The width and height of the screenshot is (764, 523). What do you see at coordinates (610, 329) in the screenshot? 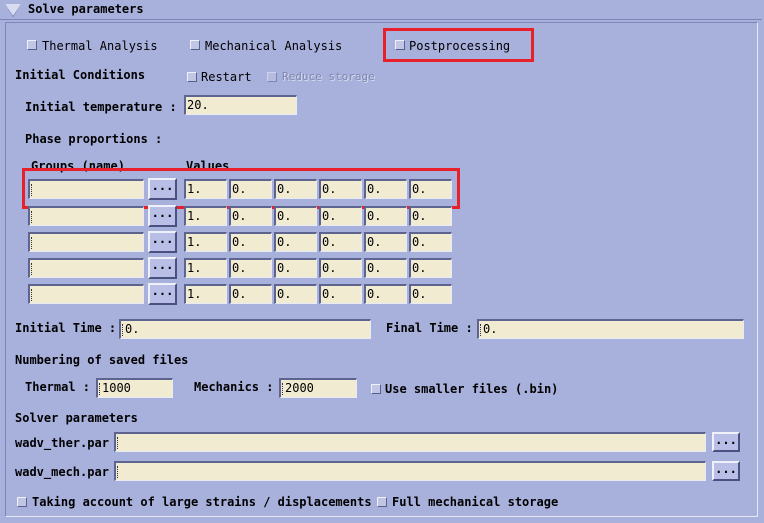
I see `final-time-input: 0.` at bounding box center [610, 329].